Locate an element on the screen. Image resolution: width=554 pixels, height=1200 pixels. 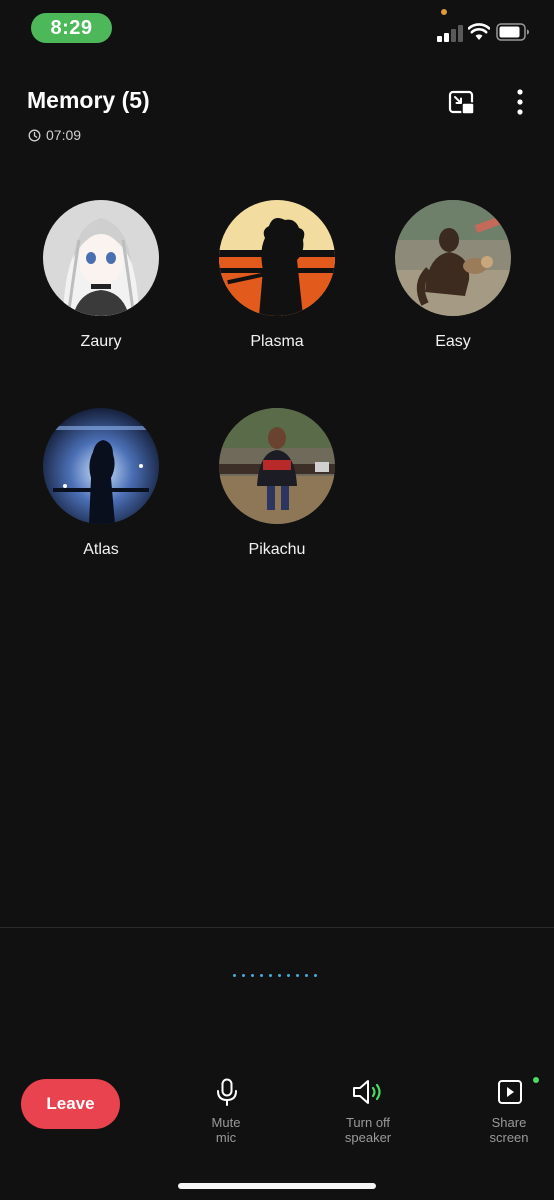
turn-off-speaker-label: Turn off speaker is located at coordinates (368, 1130).